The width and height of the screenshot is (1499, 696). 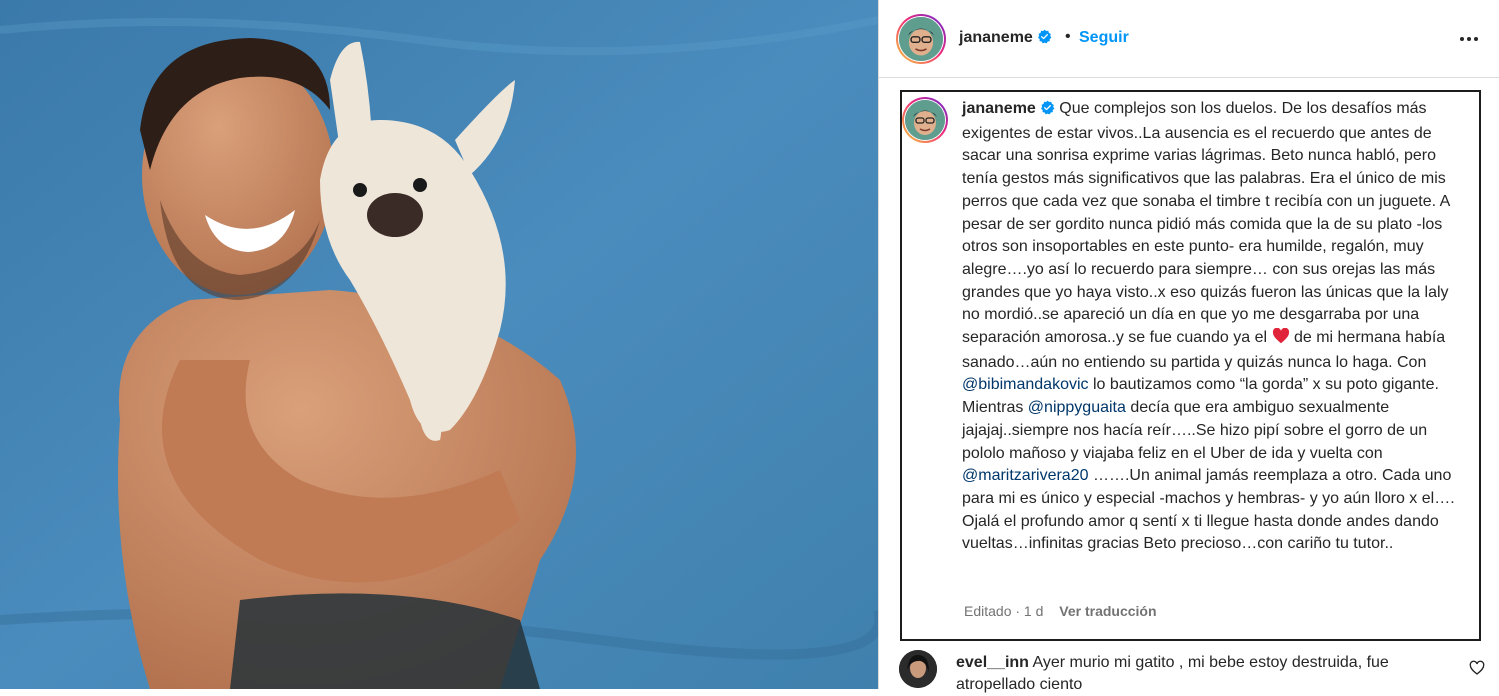 I want to click on follow-button: Seguir, so click(x=1104, y=38).